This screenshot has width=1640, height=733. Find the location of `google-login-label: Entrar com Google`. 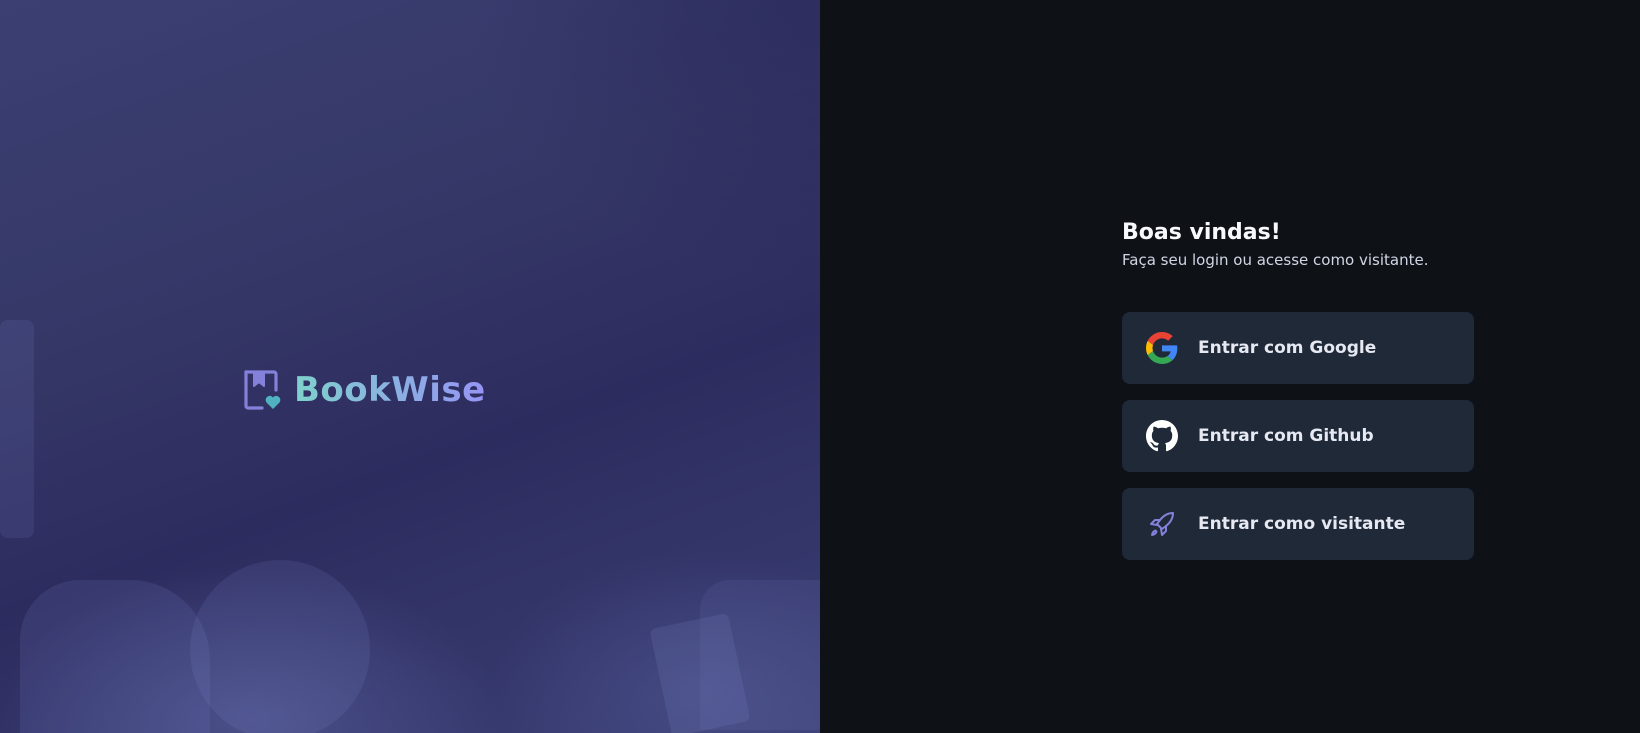

google-login-label: Entrar com Google is located at coordinates (1287, 348).